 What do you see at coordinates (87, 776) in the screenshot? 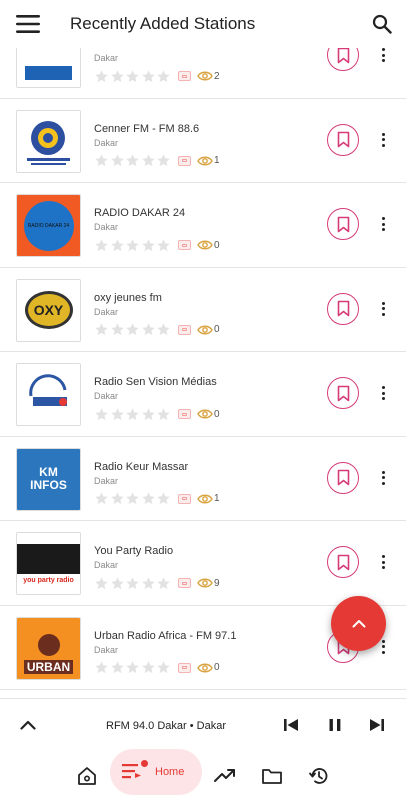
I see `home-icon` at bounding box center [87, 776].